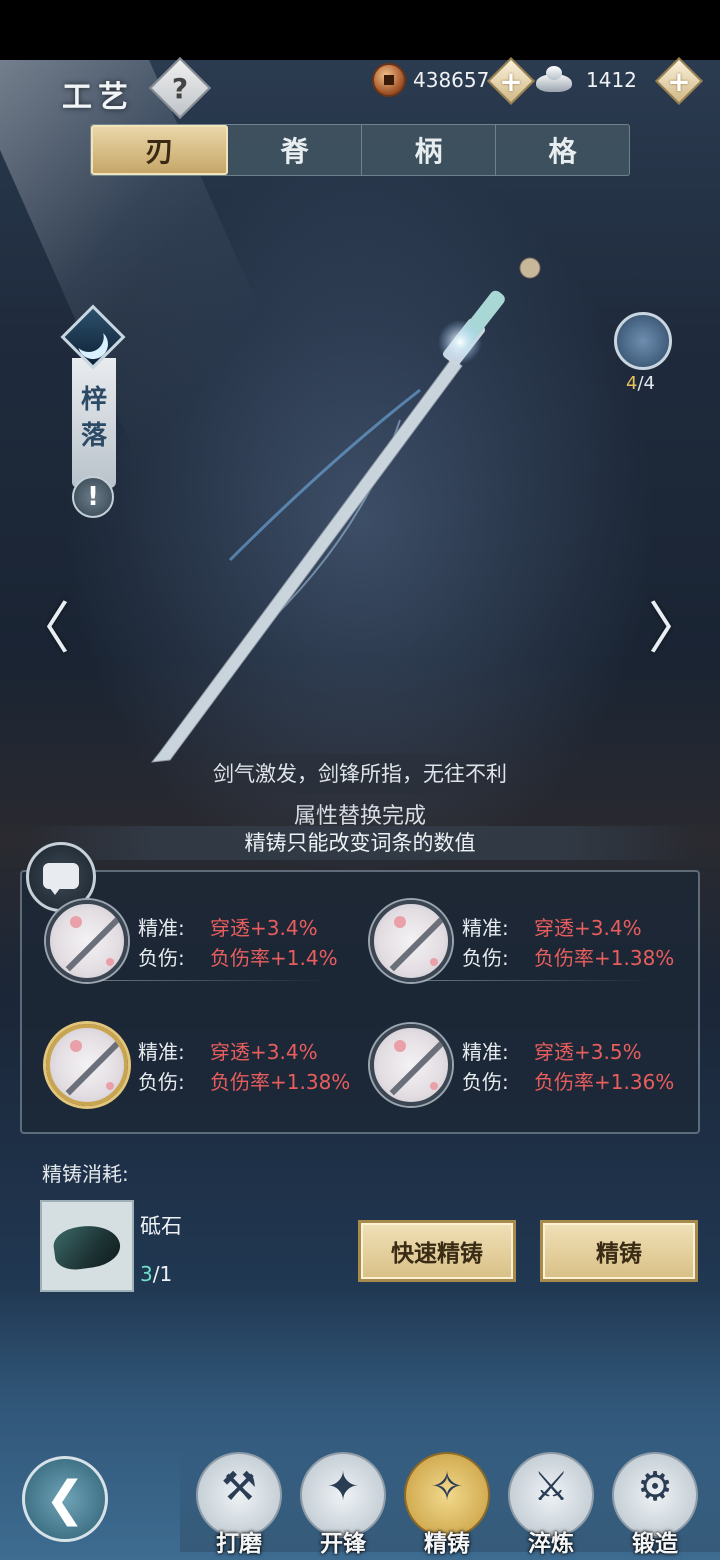 This screenshot has height=1560, width=720. Describe the element at coordinates (611, 80) in the screenshot. I see `silver-amount: 1412` at that location.